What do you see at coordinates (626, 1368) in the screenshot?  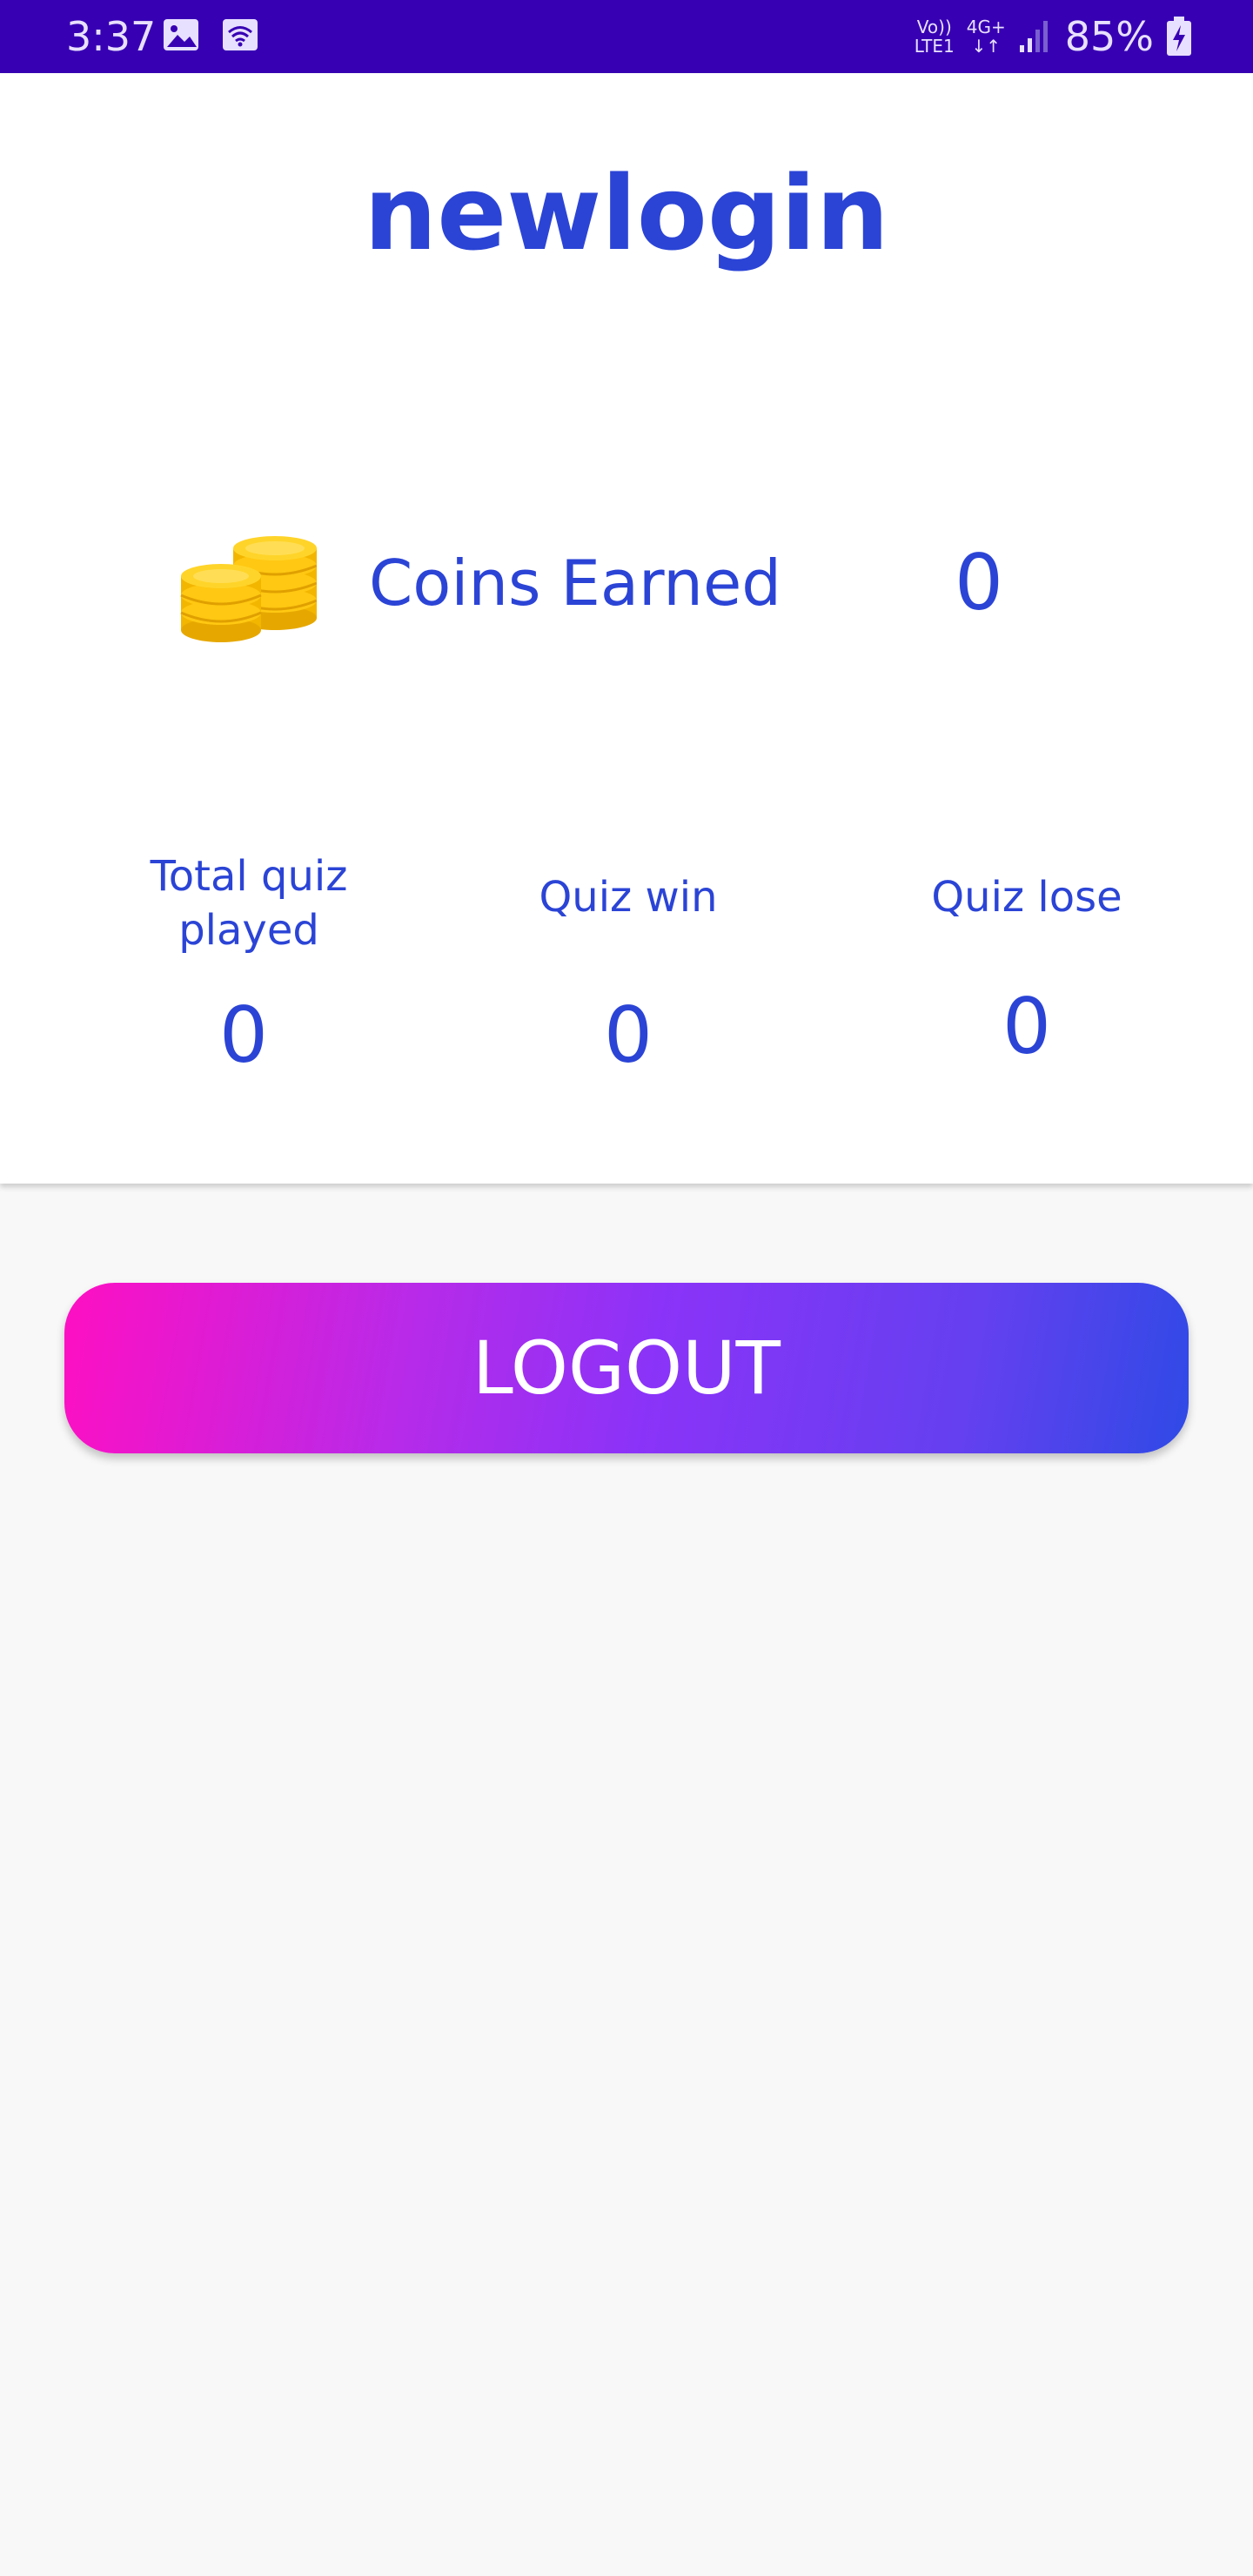 I see `logout-button: LOGOUT` at bounding box center [626, 1368].